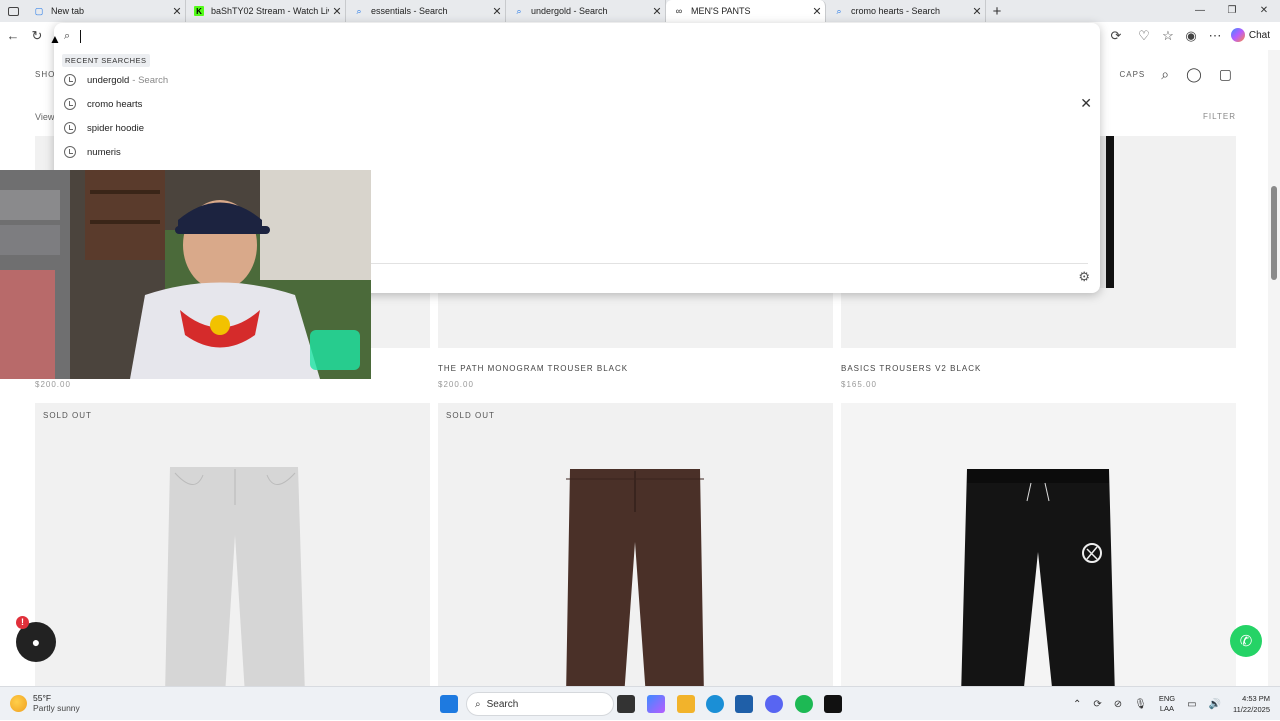 The width and height of the screenshot is (1280, 721). I want to click on site-icon: ∞, so click(679, 11).